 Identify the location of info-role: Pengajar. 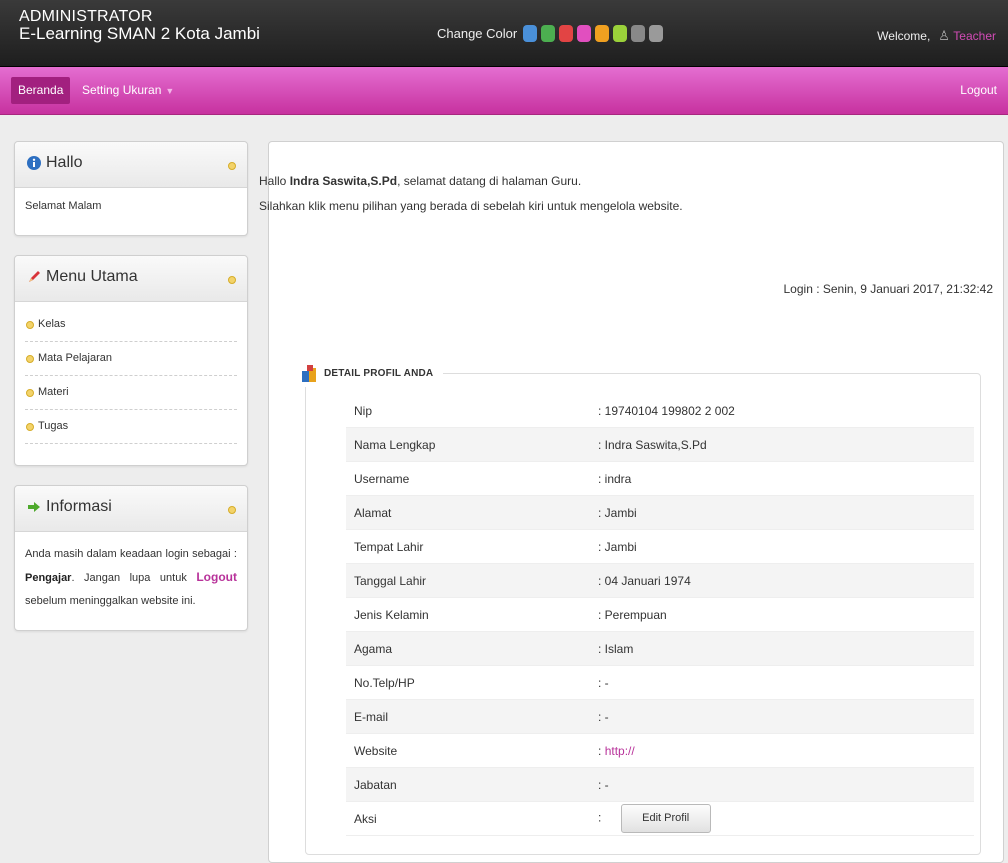
(48, 578).